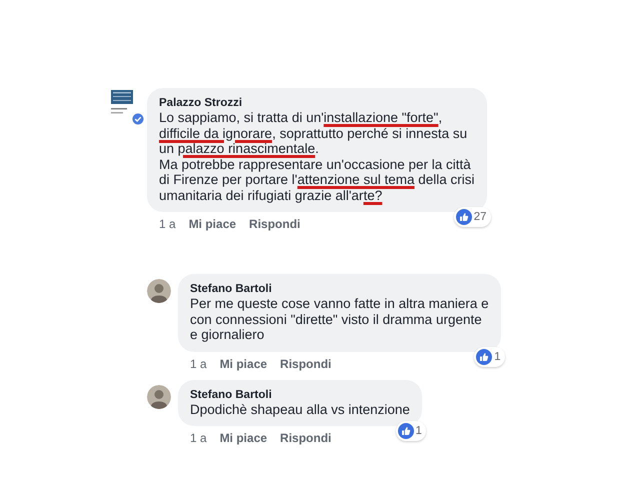  What do you see at coordinates (316, 103) in the screenshot?
I see `author-name: Palazzo Strozzi` at bounding box center [316, 103].